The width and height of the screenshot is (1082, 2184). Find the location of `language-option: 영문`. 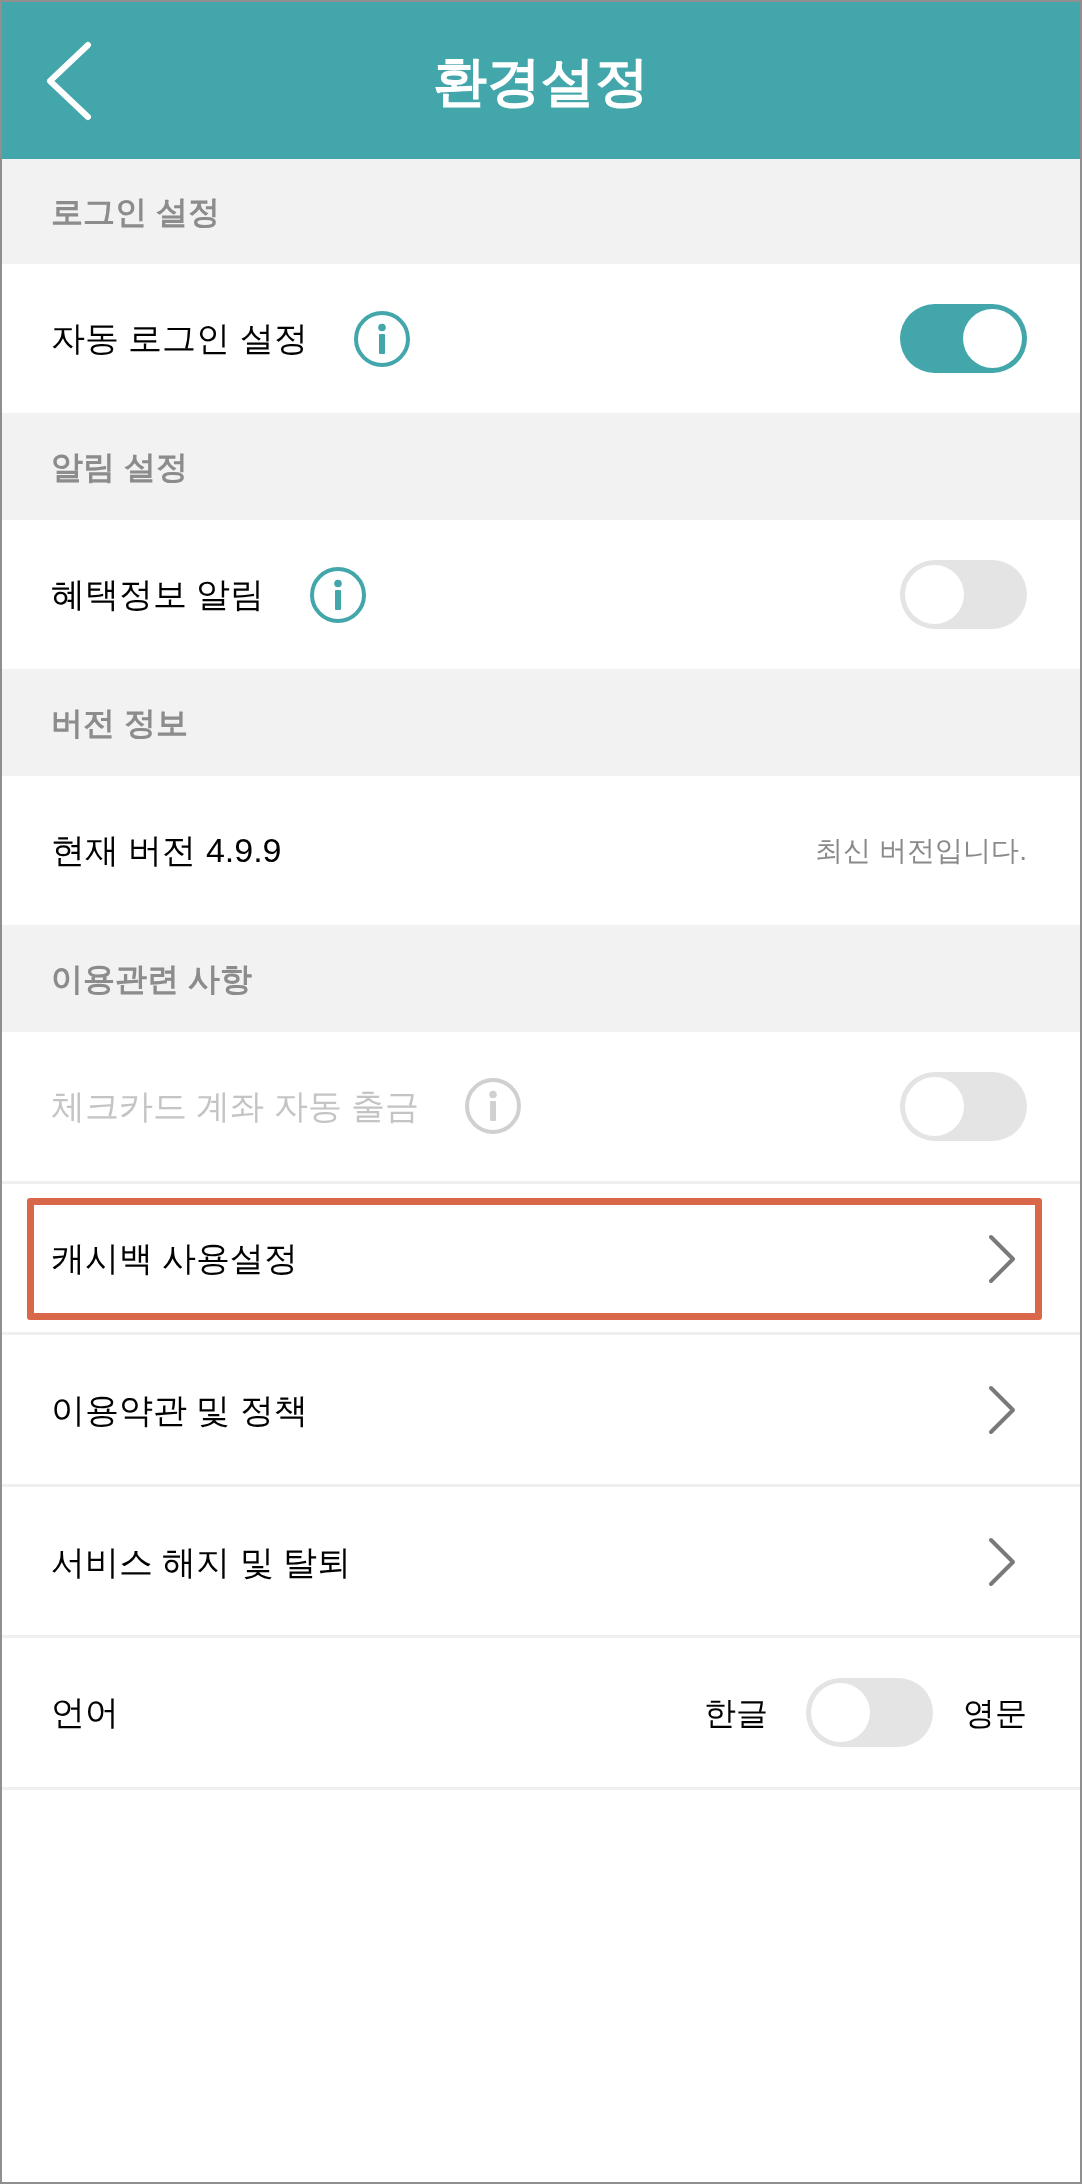

language-option: 영문 is located at coordinates (995, 1712).